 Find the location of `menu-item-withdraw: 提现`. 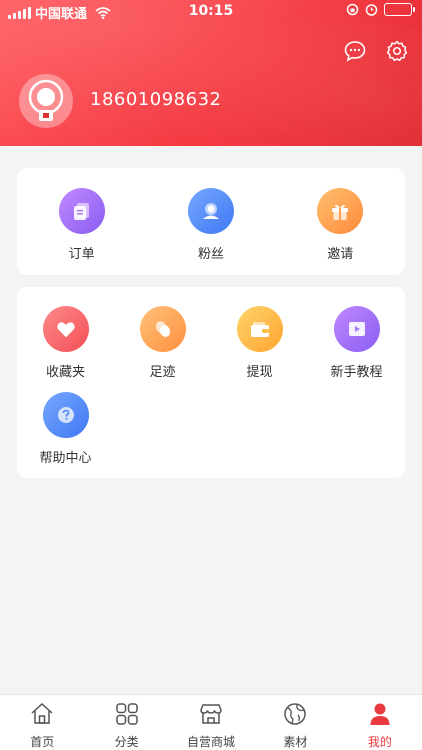

menu-item-withdraw: 提现 is located at coordinates (259, 343).